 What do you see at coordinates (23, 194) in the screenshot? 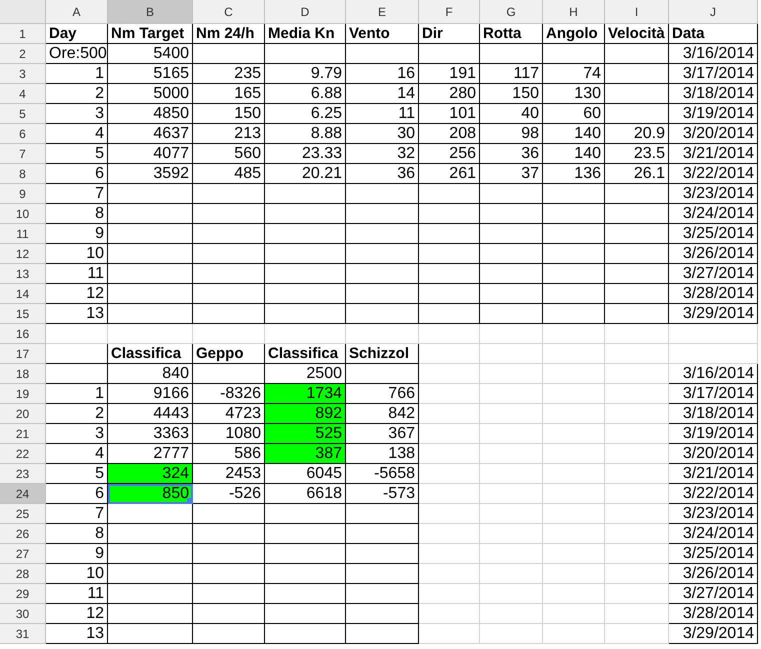
I see `row-header: 9` at bounding box center [23, 194].